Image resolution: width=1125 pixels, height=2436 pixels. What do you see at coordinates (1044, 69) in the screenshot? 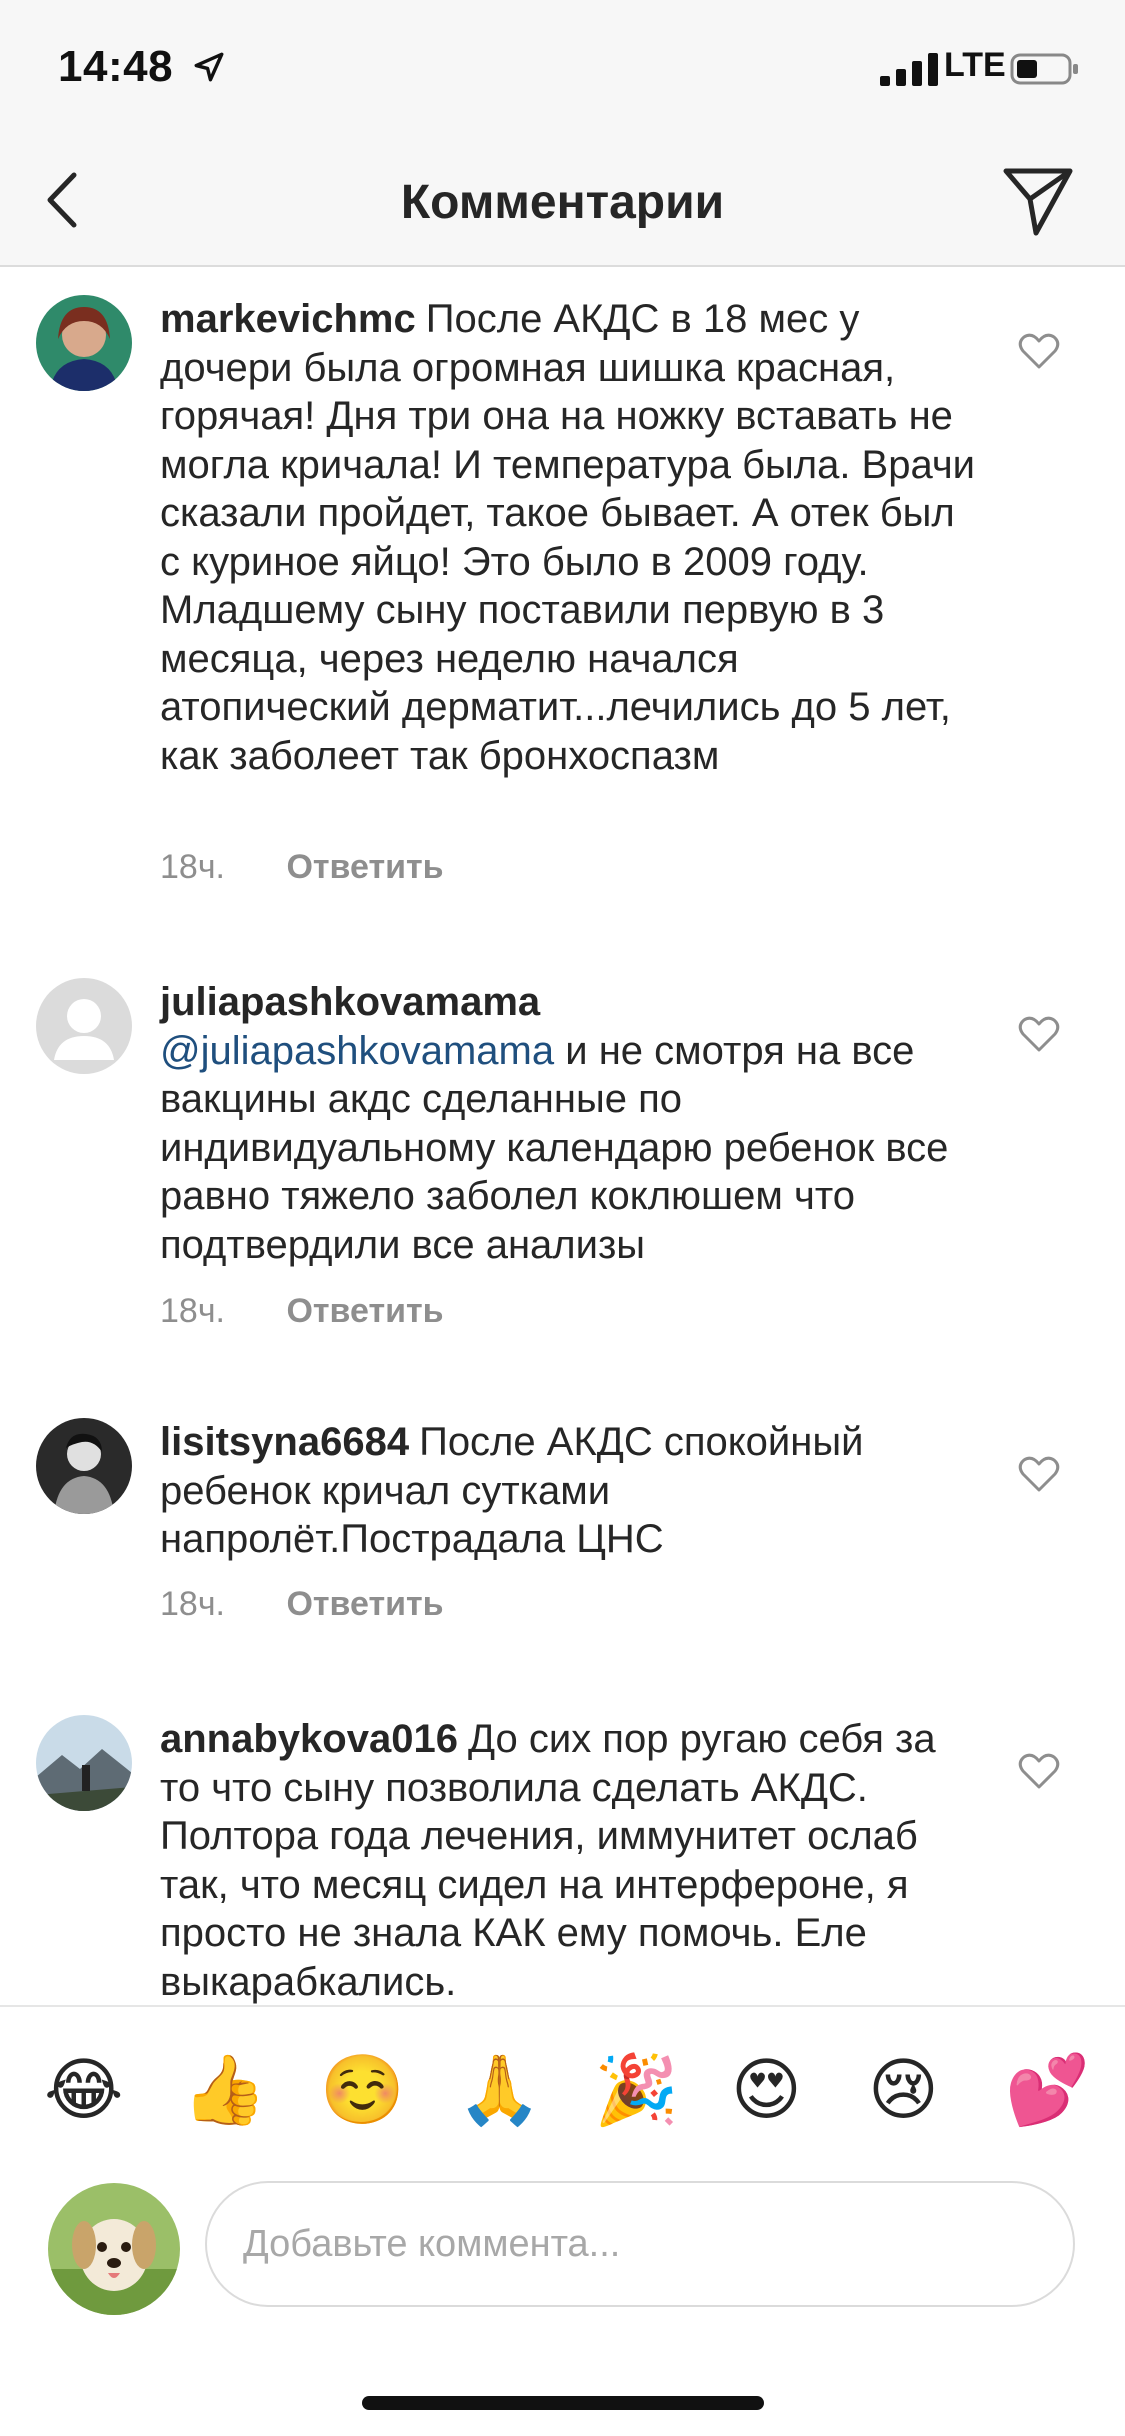
I see `battery-icon` at bounding box center [1044, 69].